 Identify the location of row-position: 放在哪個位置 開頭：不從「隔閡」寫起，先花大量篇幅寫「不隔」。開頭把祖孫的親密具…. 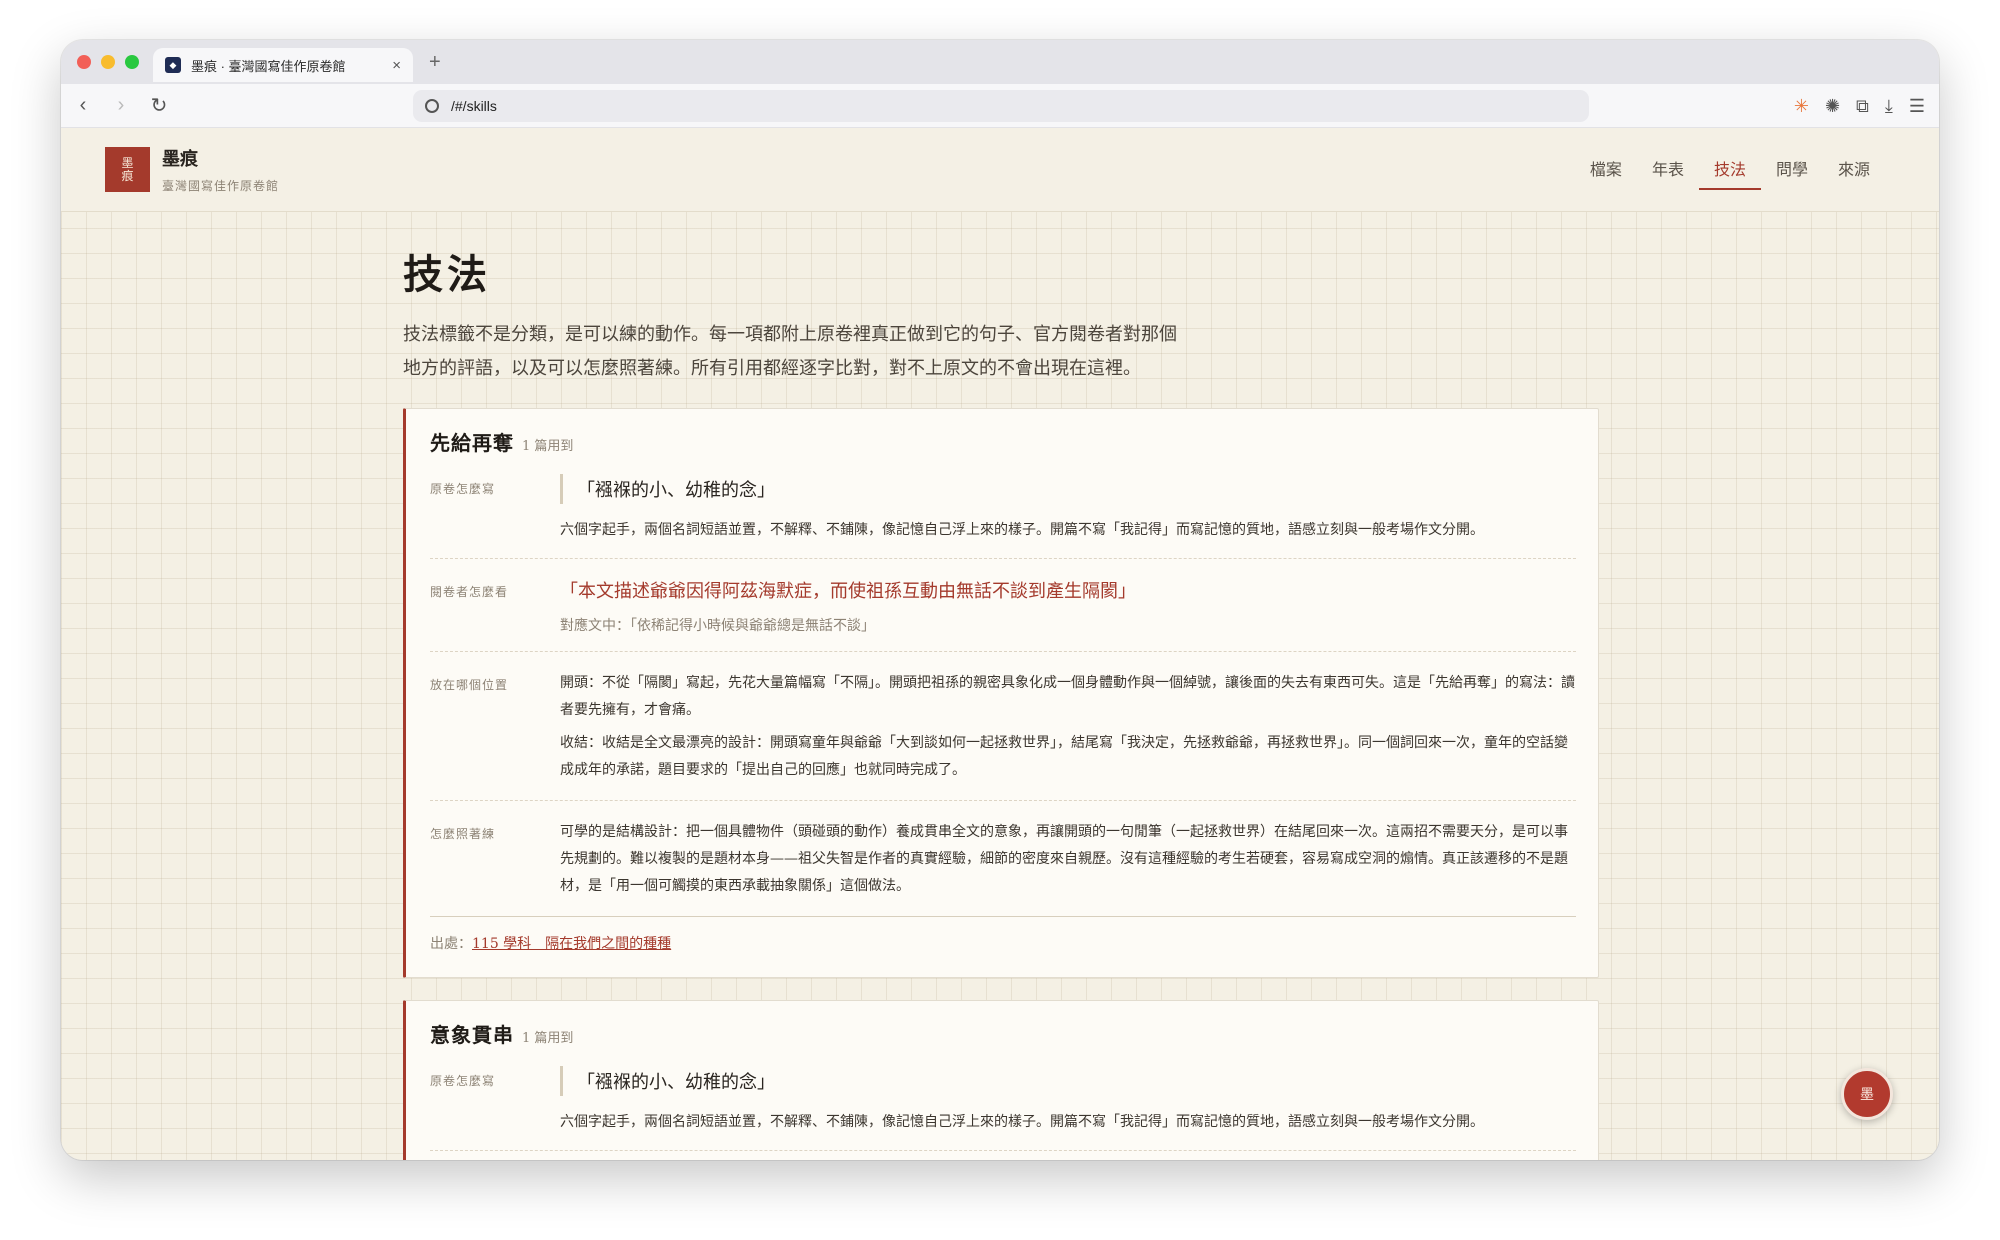
(1003, 726).